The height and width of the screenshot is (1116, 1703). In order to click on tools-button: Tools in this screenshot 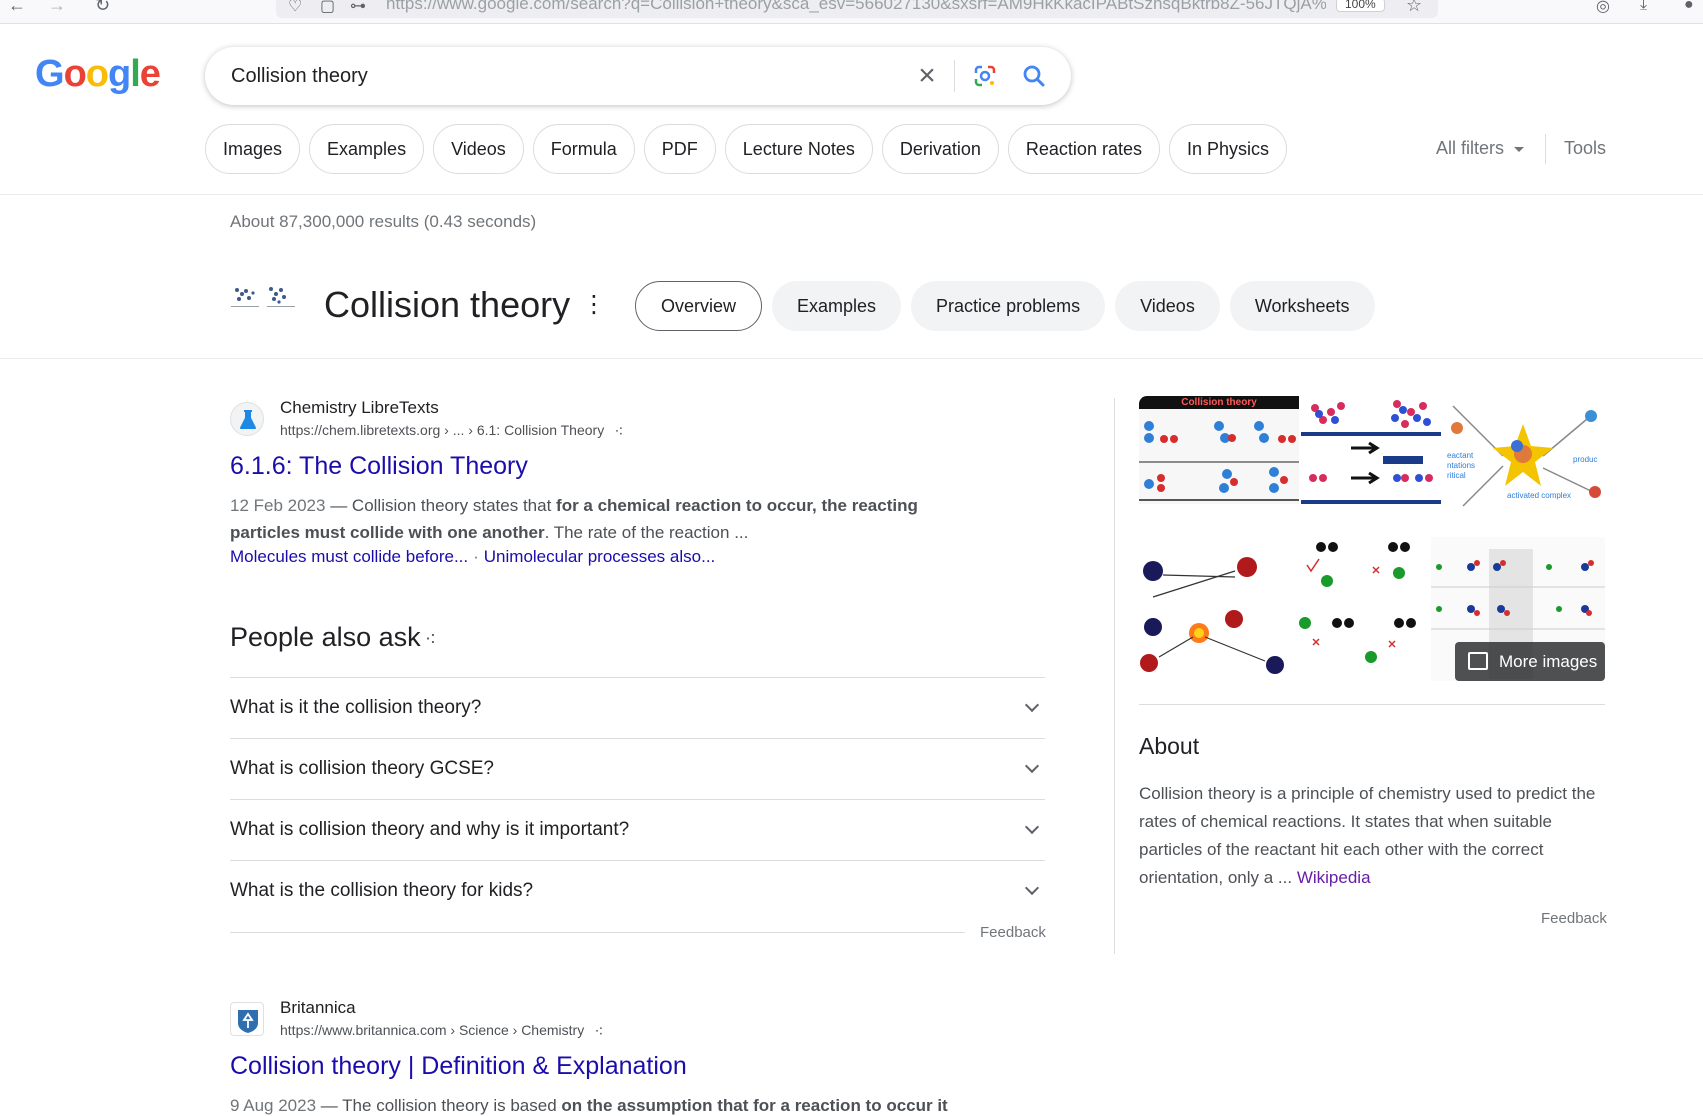, I will do `click(1585, 148)`.